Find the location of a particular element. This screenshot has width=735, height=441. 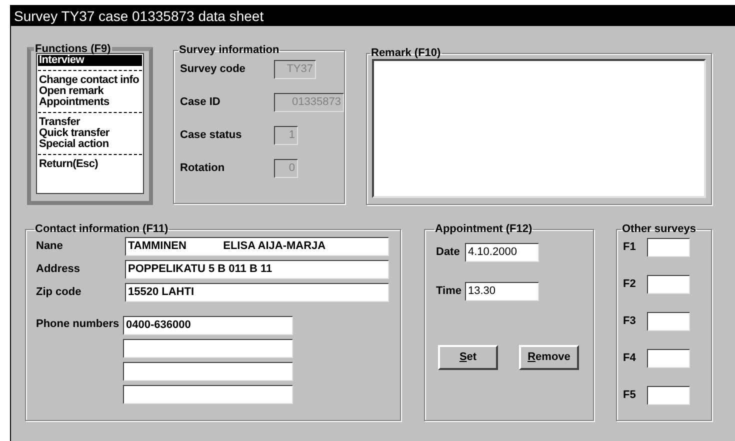

field-label: Rotation is located at coordinates (203, 168).